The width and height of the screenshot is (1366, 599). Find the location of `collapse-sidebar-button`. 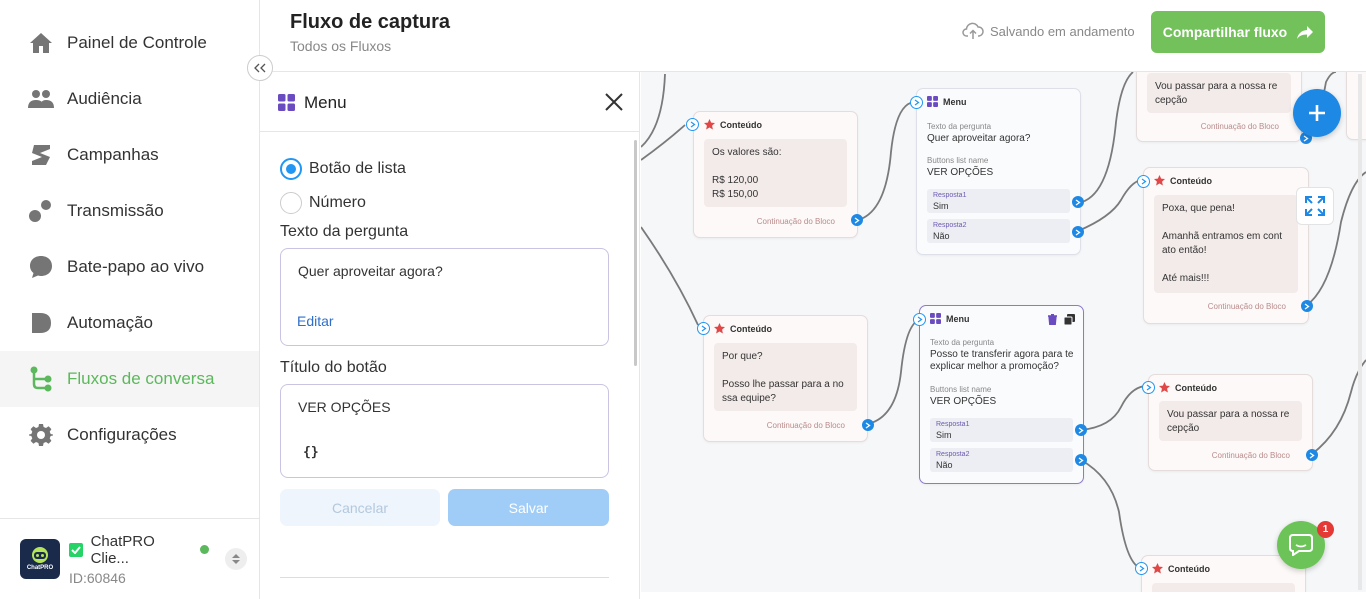

collapse-sidebar-button is located at coordinates (260, 68).